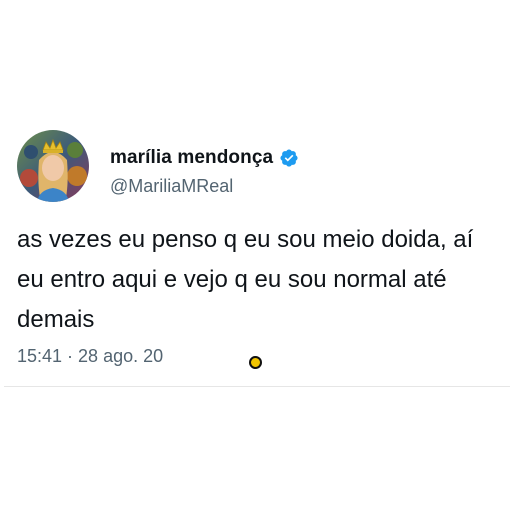 Image resolution: width=512 pixels, height=512 pixels. Describe the element at coordinates (289, 158) in the screenshot. I see `verified-badge-icon` at that location.